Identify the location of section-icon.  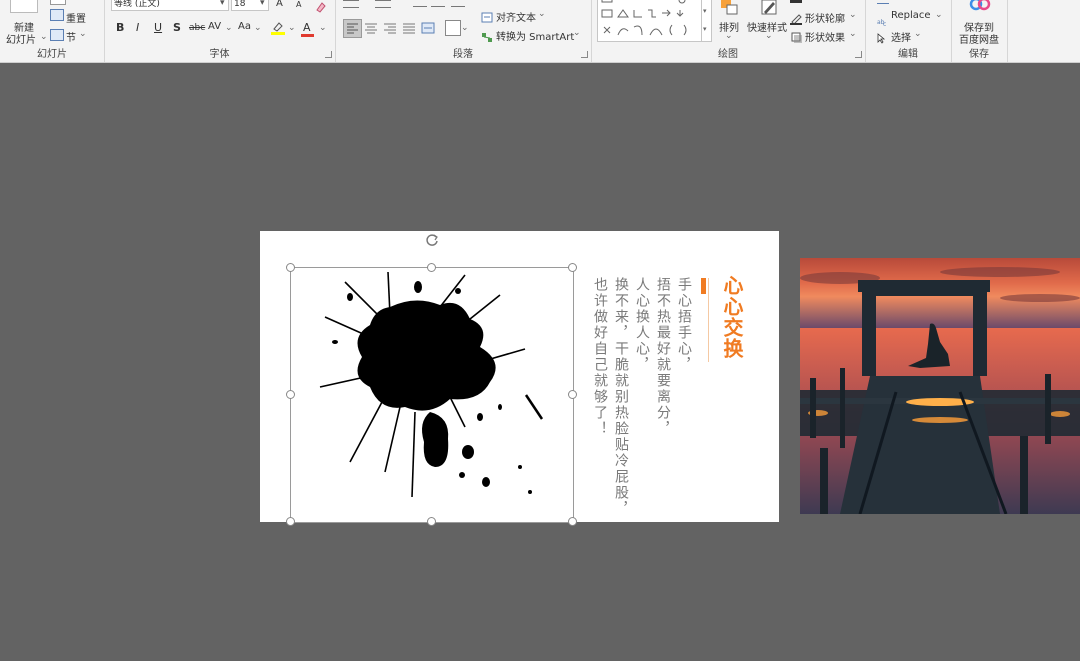
(57, 35).